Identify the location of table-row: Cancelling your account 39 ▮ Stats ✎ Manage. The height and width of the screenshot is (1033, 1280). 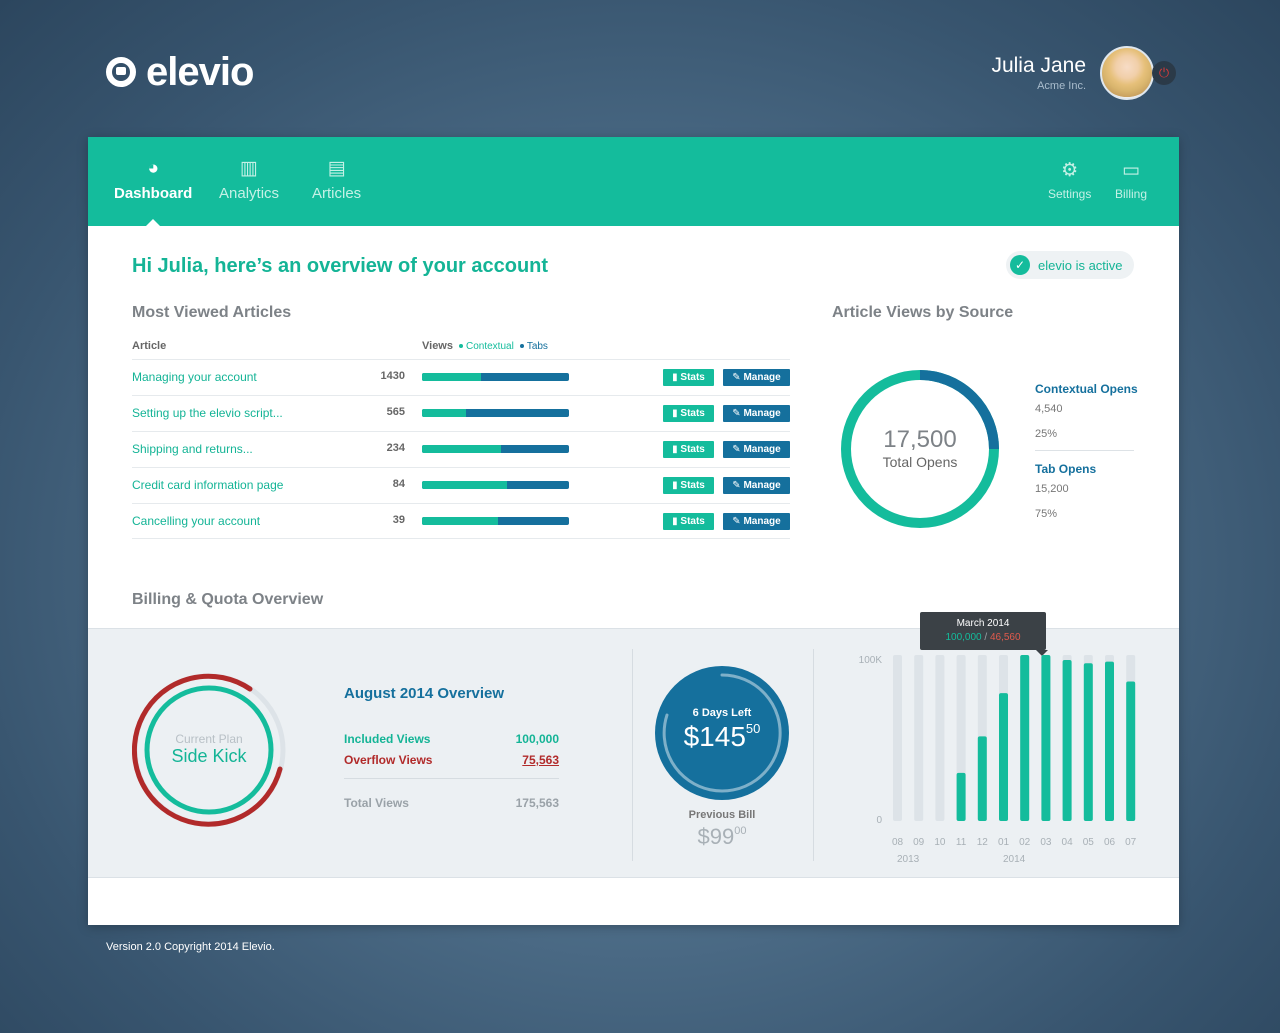
(461, 521).